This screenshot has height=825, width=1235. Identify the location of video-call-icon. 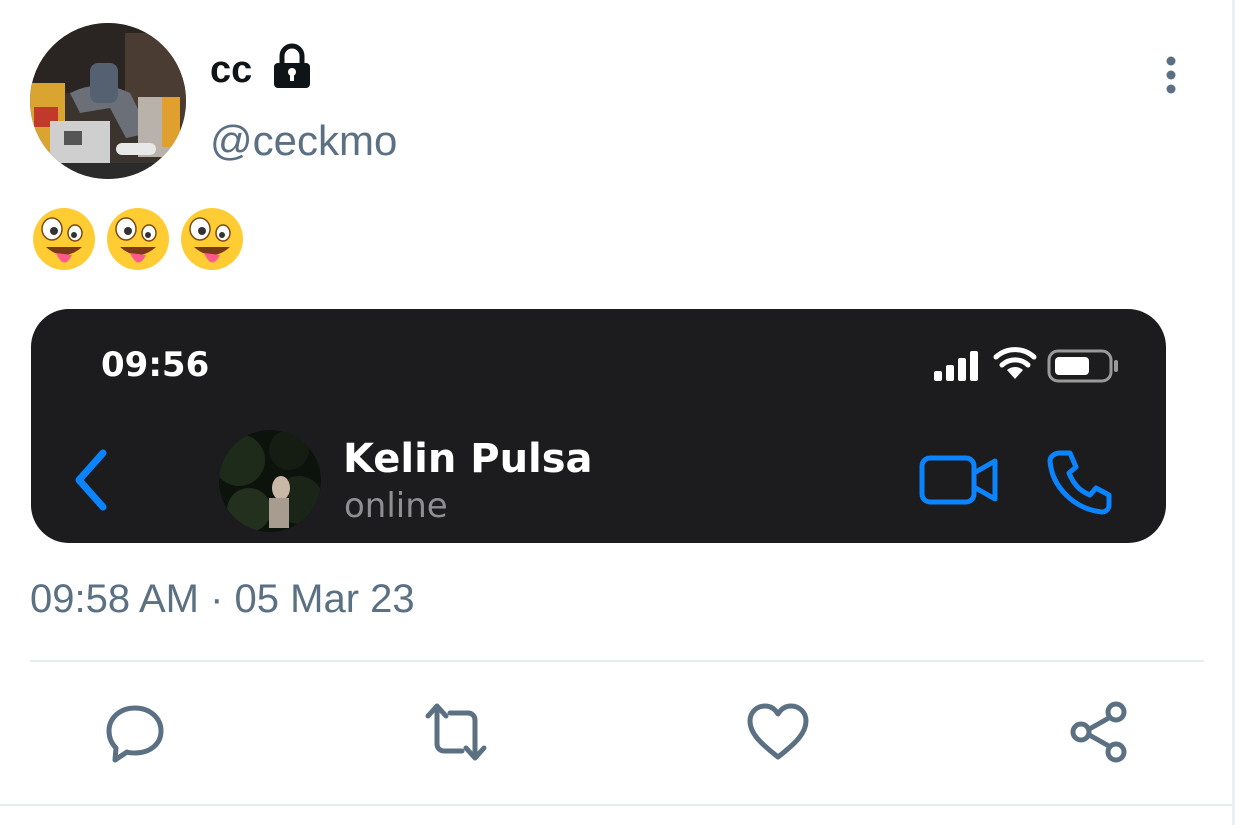
(959, 480).